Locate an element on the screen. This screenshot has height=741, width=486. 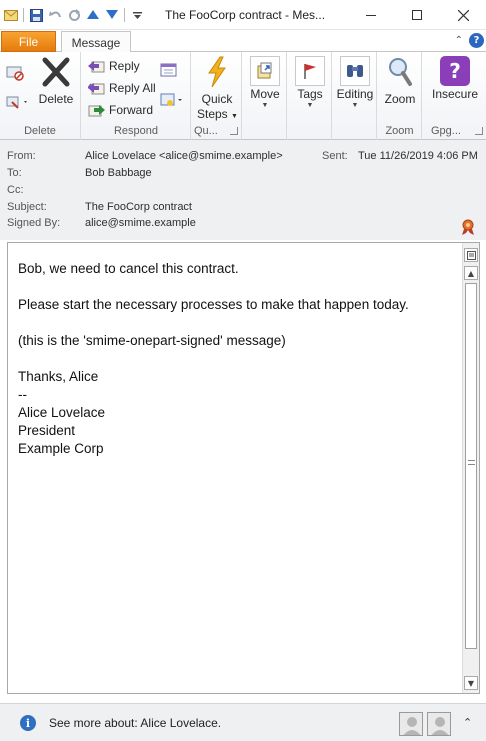
close-button is located at coordinates (463, 15).